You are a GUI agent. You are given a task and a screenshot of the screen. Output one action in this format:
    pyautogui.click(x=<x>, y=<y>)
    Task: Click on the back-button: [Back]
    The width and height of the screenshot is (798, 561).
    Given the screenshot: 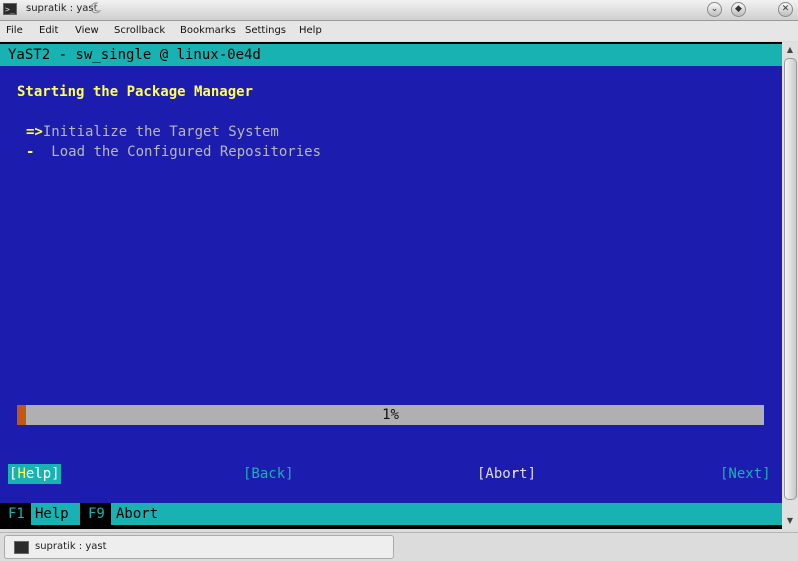 What is the action you would take?
    pyautogui.click(x=268, y=474)
    